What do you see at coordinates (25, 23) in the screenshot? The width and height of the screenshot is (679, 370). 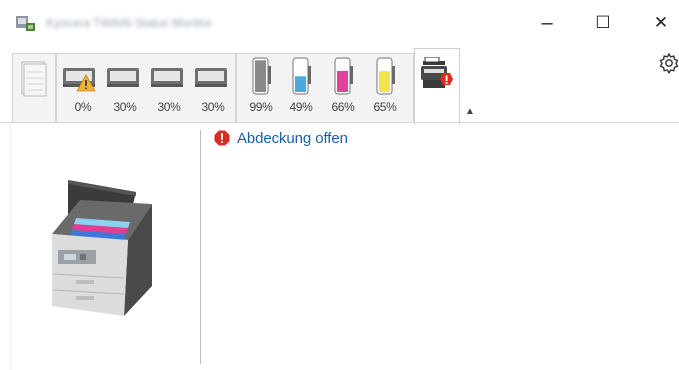 I see `printer-app-icon` at bounding box center [25, 23].